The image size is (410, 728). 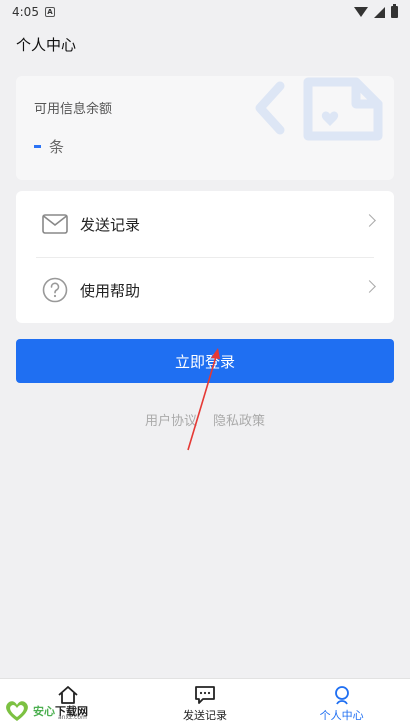 I want to click on question-circle-icon, so click(x=55, y=290).